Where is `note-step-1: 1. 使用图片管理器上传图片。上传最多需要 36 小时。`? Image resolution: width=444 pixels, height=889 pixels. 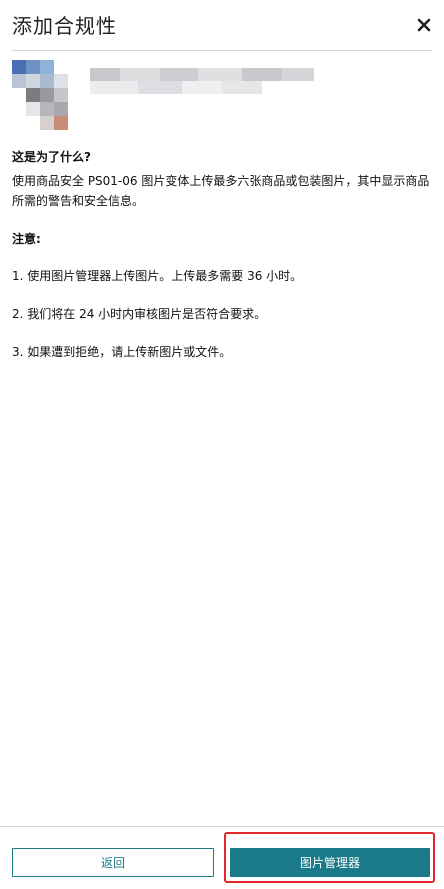 note-step-1: 1. 使用图片管理器上传图片。上传最多需要 36 小时。 is located at coordinates (157, 276).